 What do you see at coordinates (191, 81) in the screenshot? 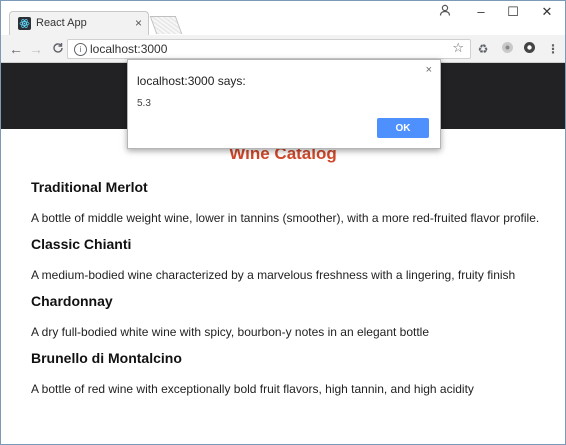
I see `alert-title: localhost:3000 says:` at bounding box center [191, 81].